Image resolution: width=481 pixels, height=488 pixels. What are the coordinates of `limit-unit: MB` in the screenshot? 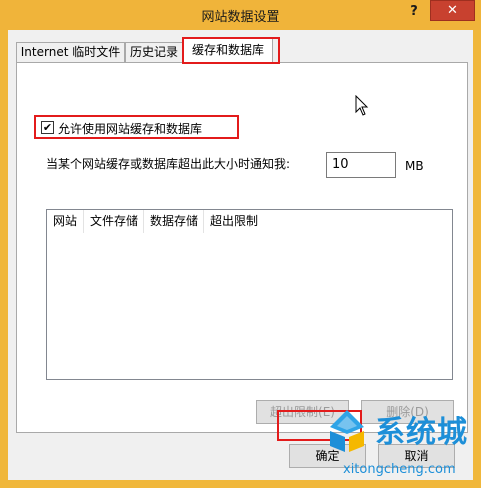 It's located at (414, 166).